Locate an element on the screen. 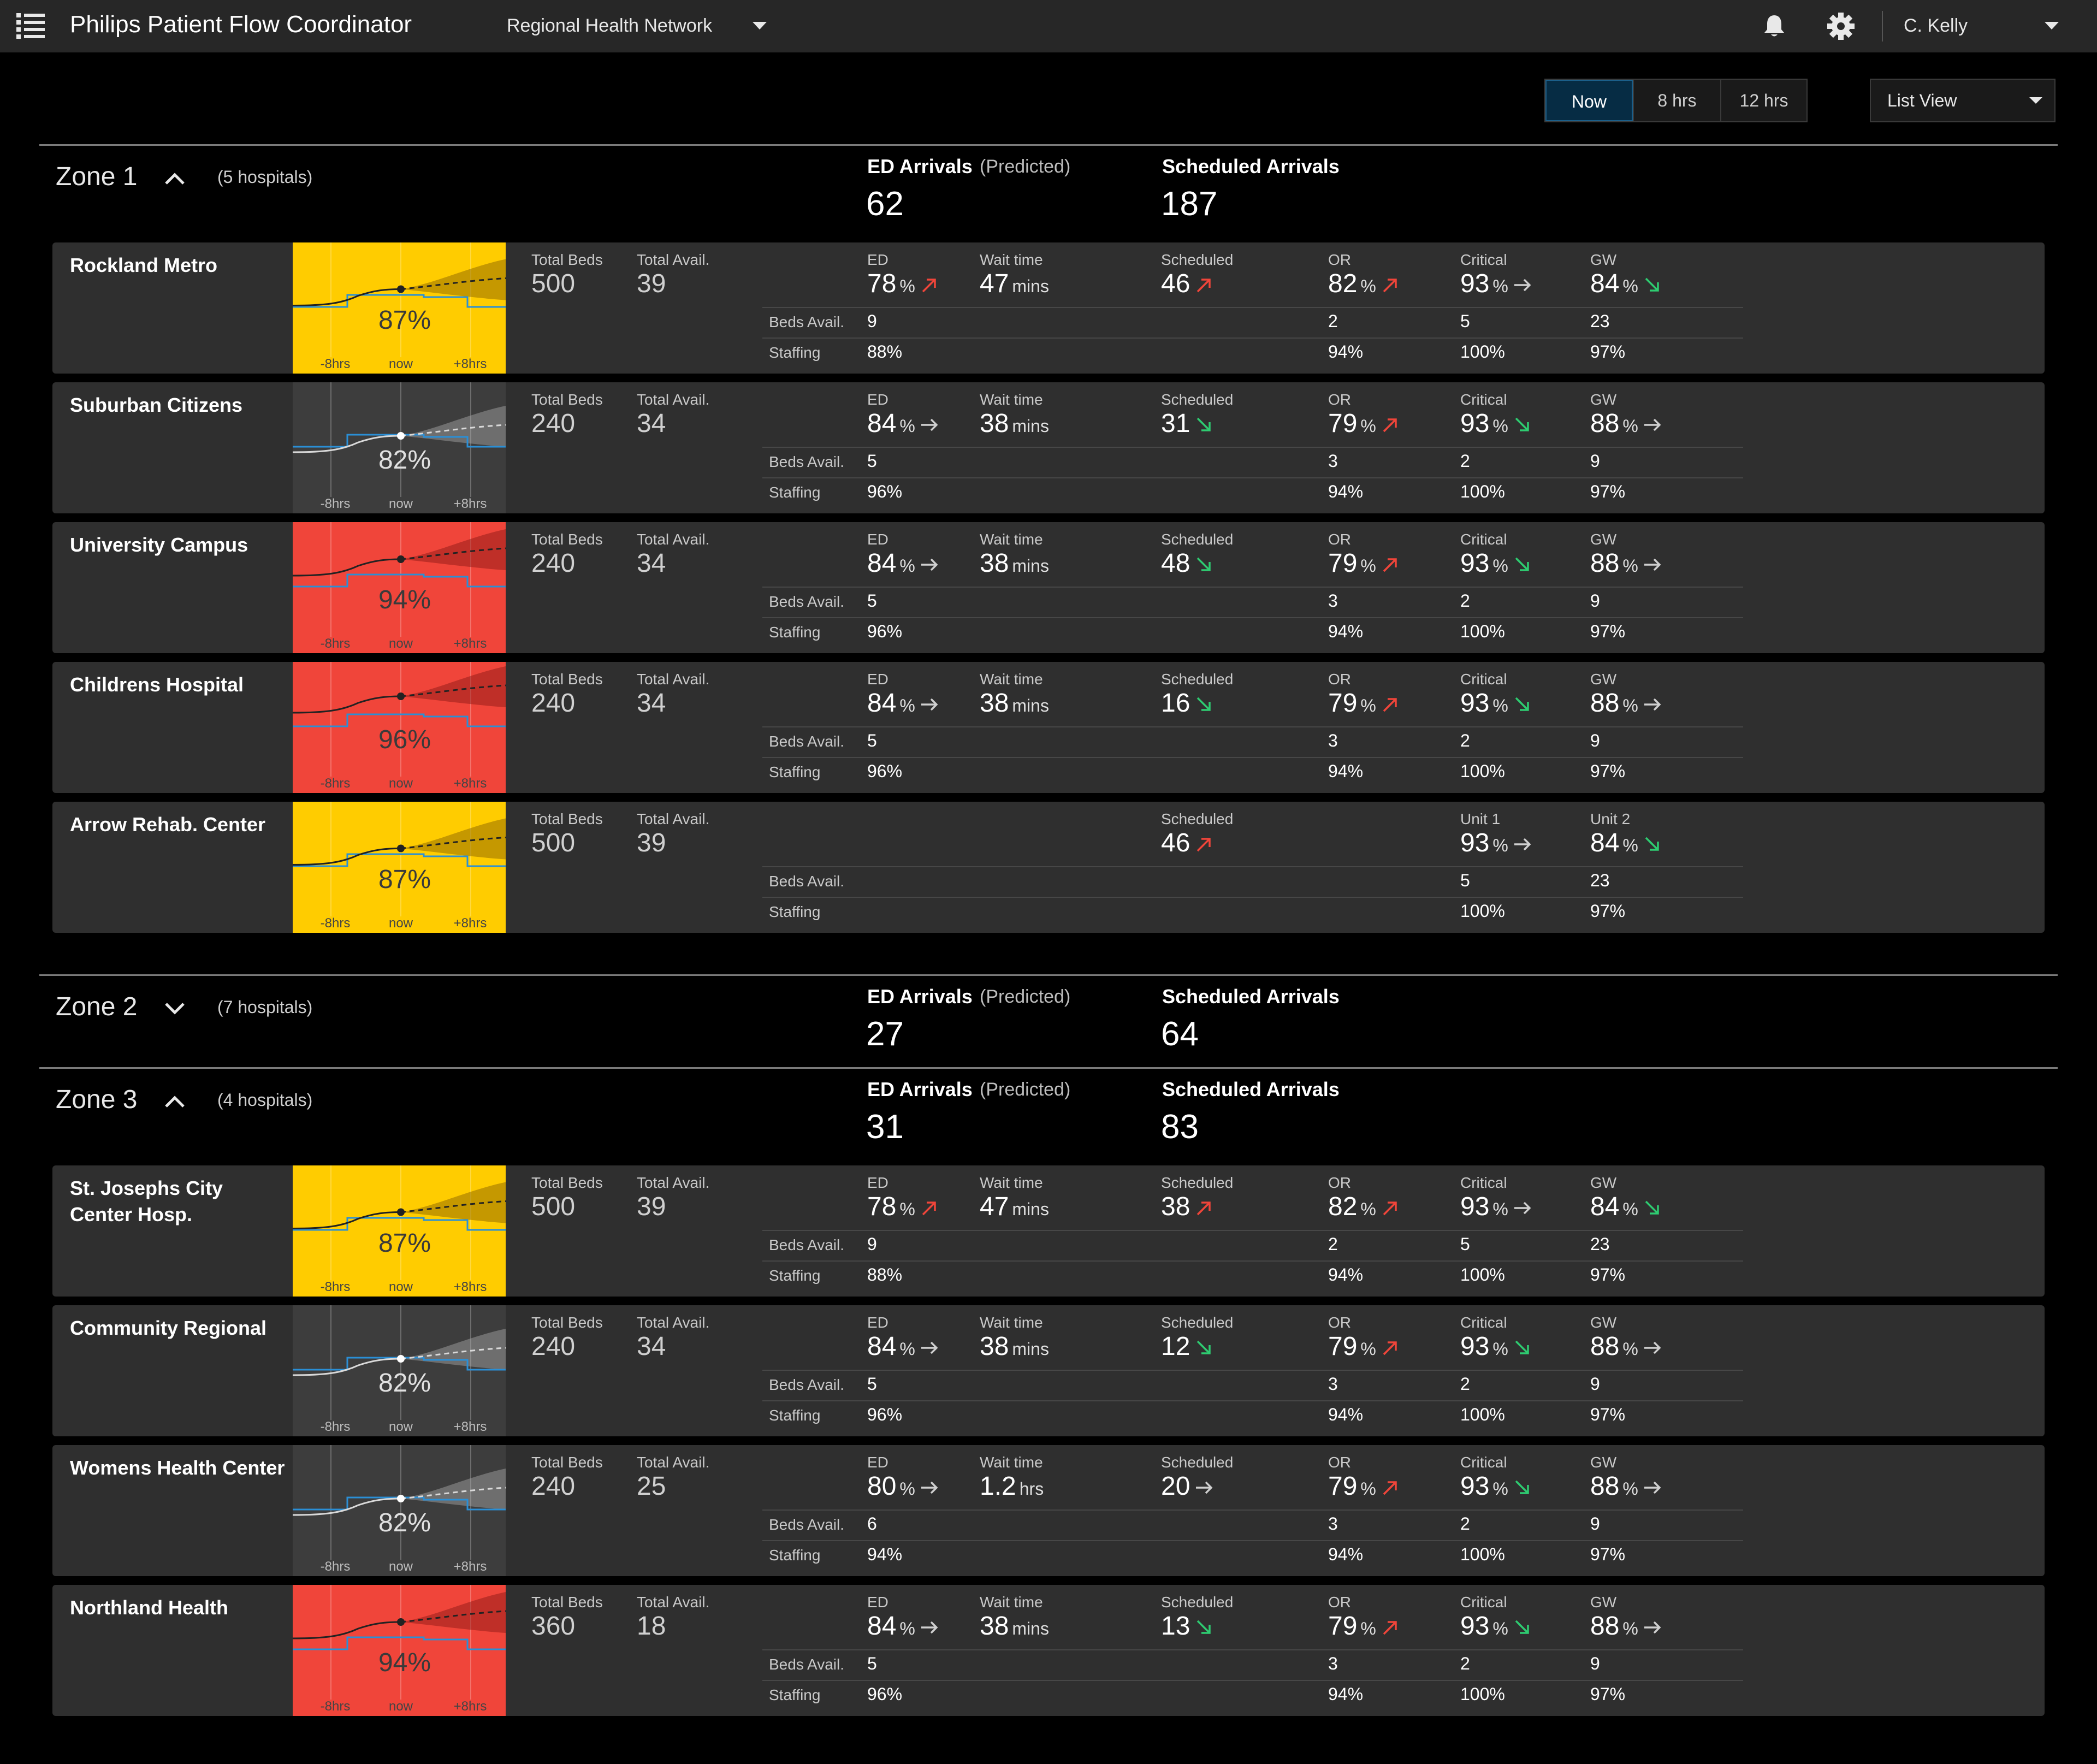 The width and height of the screenshot is (2097, 1764). zone-divider is located at coordinates (1048, 975).